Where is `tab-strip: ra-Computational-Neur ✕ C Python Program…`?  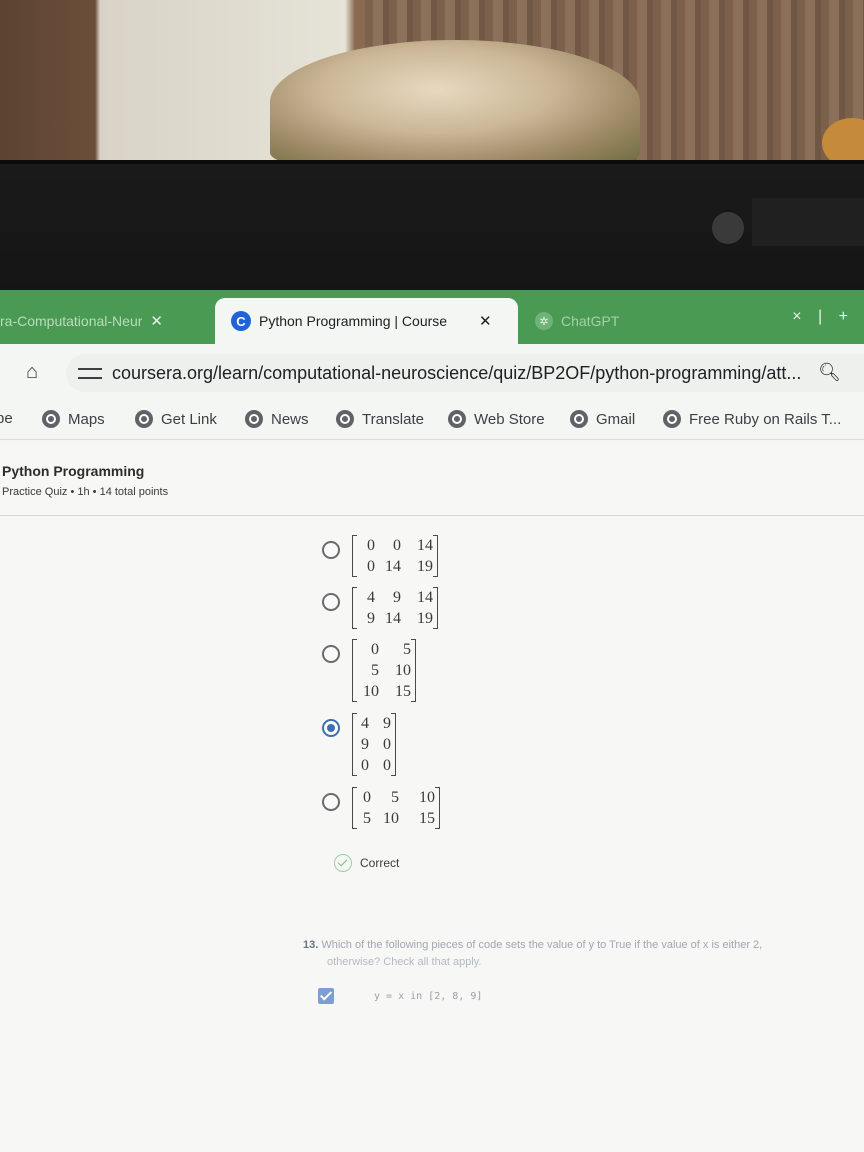 tab-strip: ra-Computational-Neur ✕ C Python Program… is located at coordinates (432, 317).